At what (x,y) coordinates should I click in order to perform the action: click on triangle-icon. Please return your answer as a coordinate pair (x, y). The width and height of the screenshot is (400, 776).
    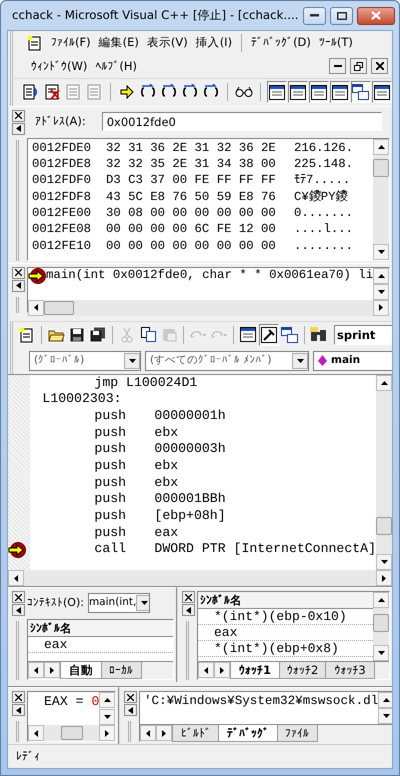
    Looking at the image, I should click on (188, 610).